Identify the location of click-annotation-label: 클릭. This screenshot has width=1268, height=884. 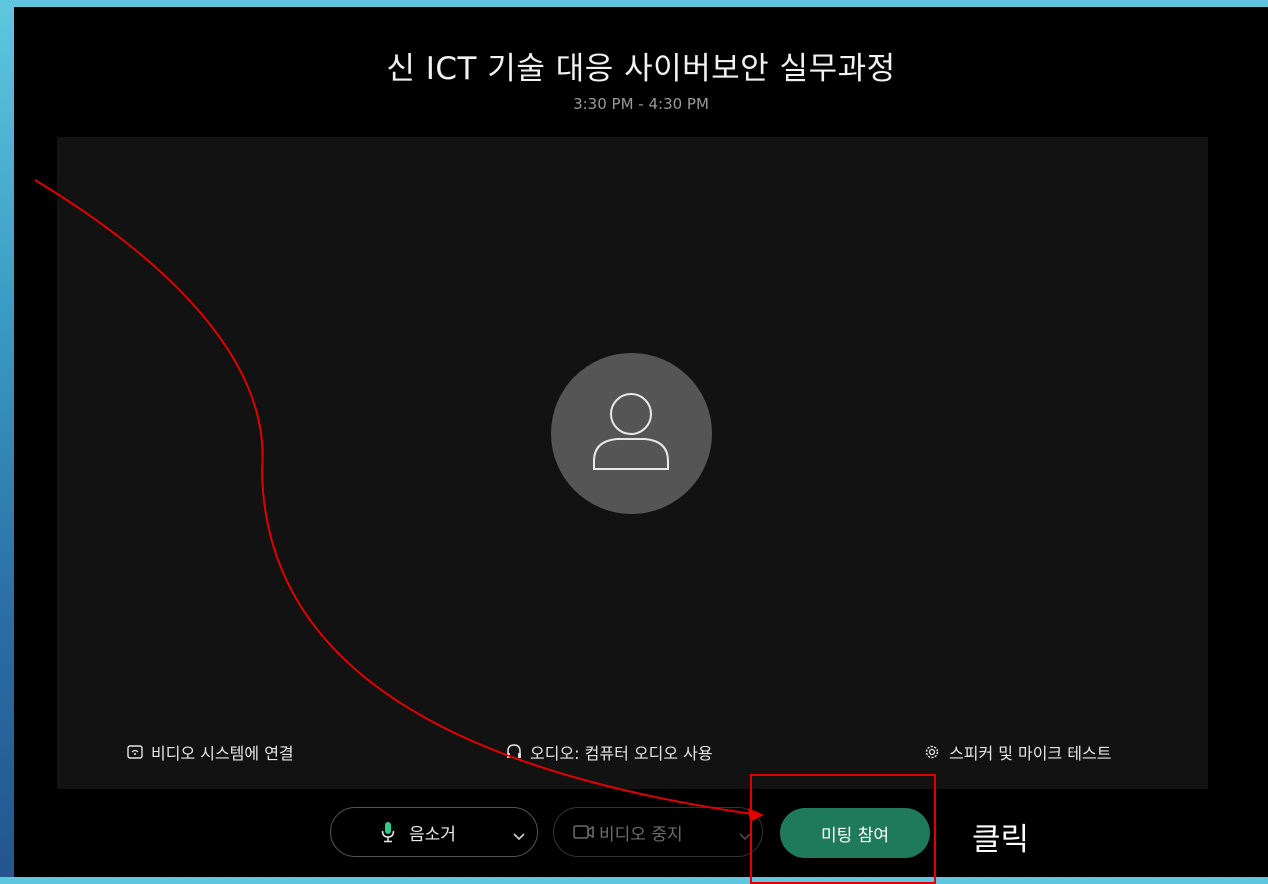
(1001, 840).